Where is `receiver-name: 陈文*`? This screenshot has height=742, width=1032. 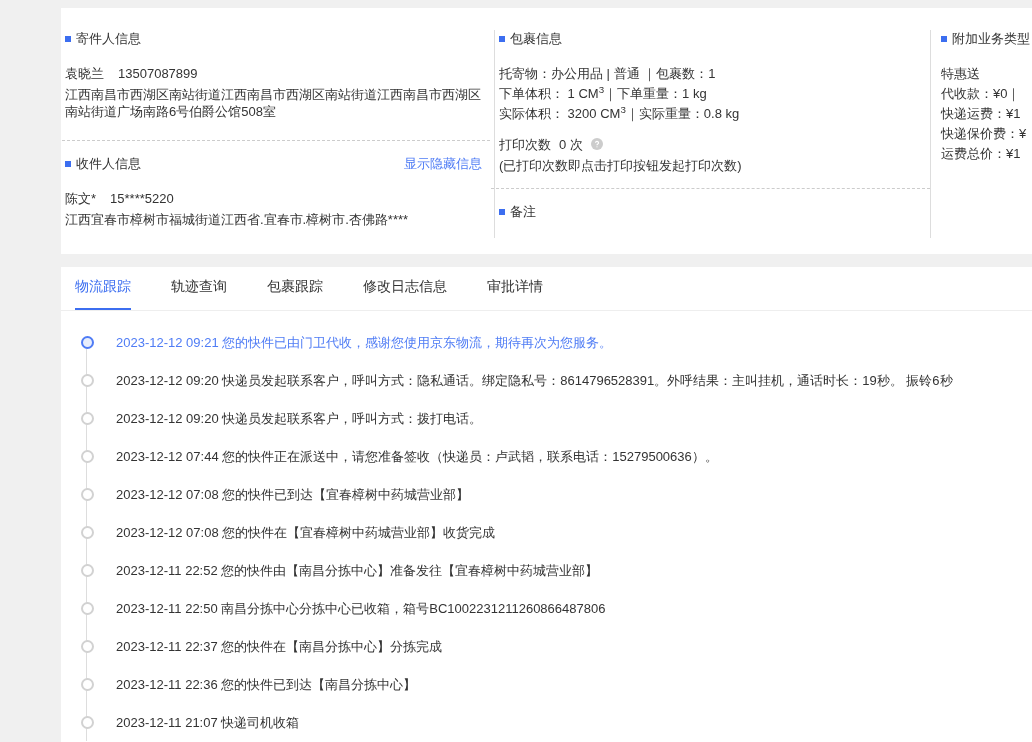 receiver-name: 陈文* is located at coordinates (81, 198).